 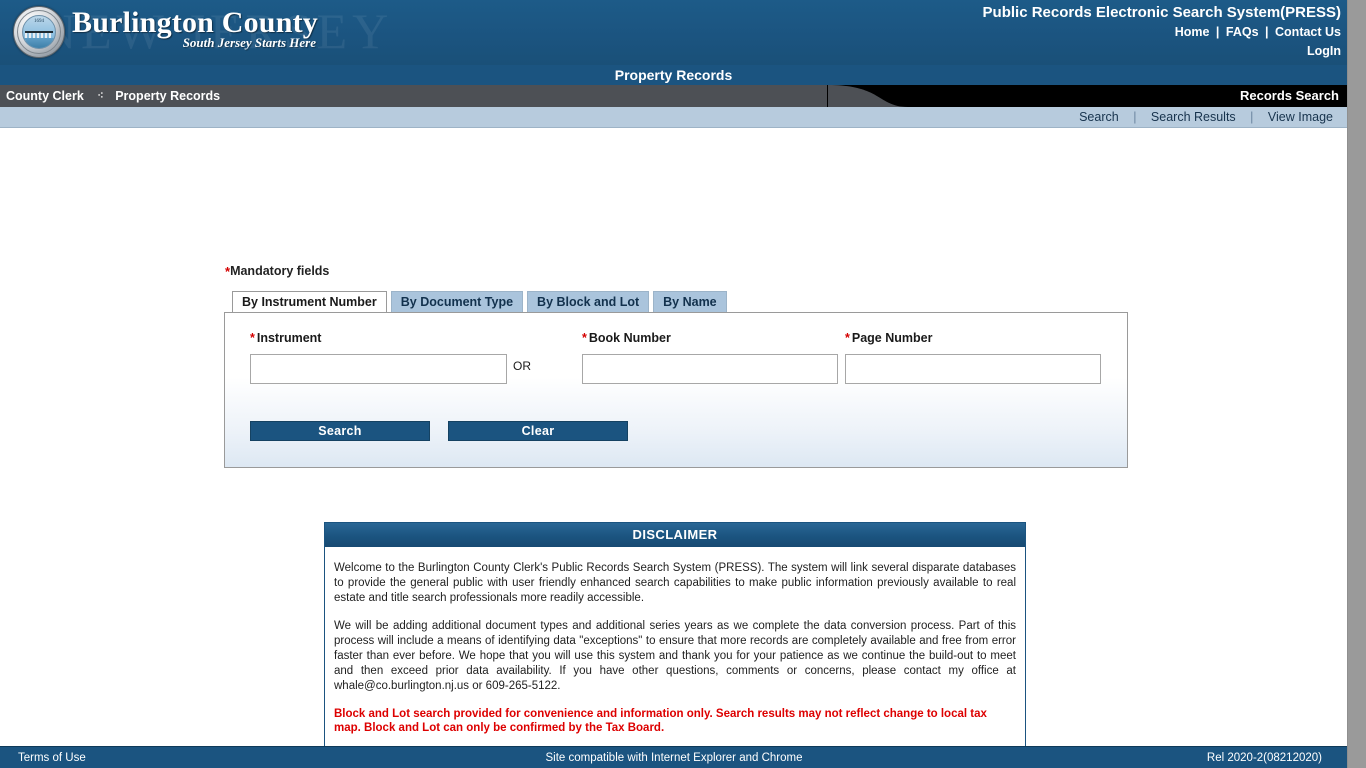 I want to click on page-number-label-text: Page Number, so click(x=892, y=338).